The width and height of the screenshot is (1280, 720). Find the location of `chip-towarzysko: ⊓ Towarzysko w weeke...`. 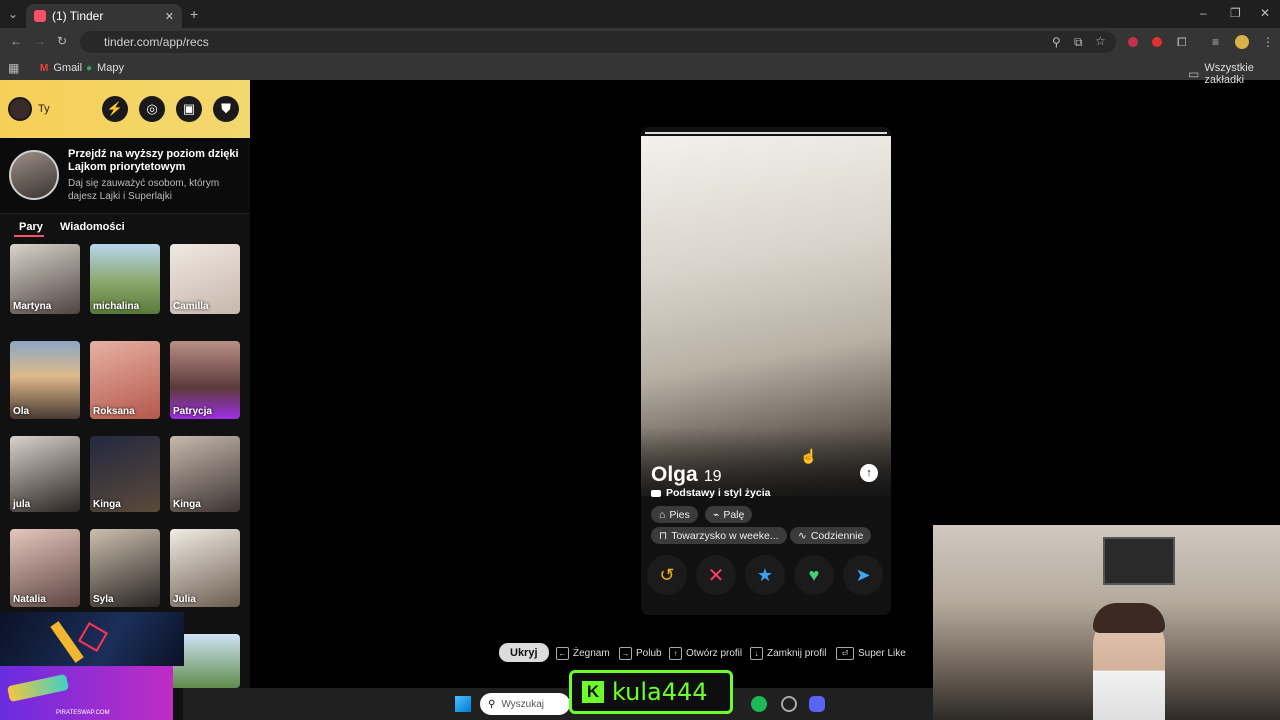

chip-towarzysko: ⊓ Towarzysko w weeke... is located at coordinates (719, 535).